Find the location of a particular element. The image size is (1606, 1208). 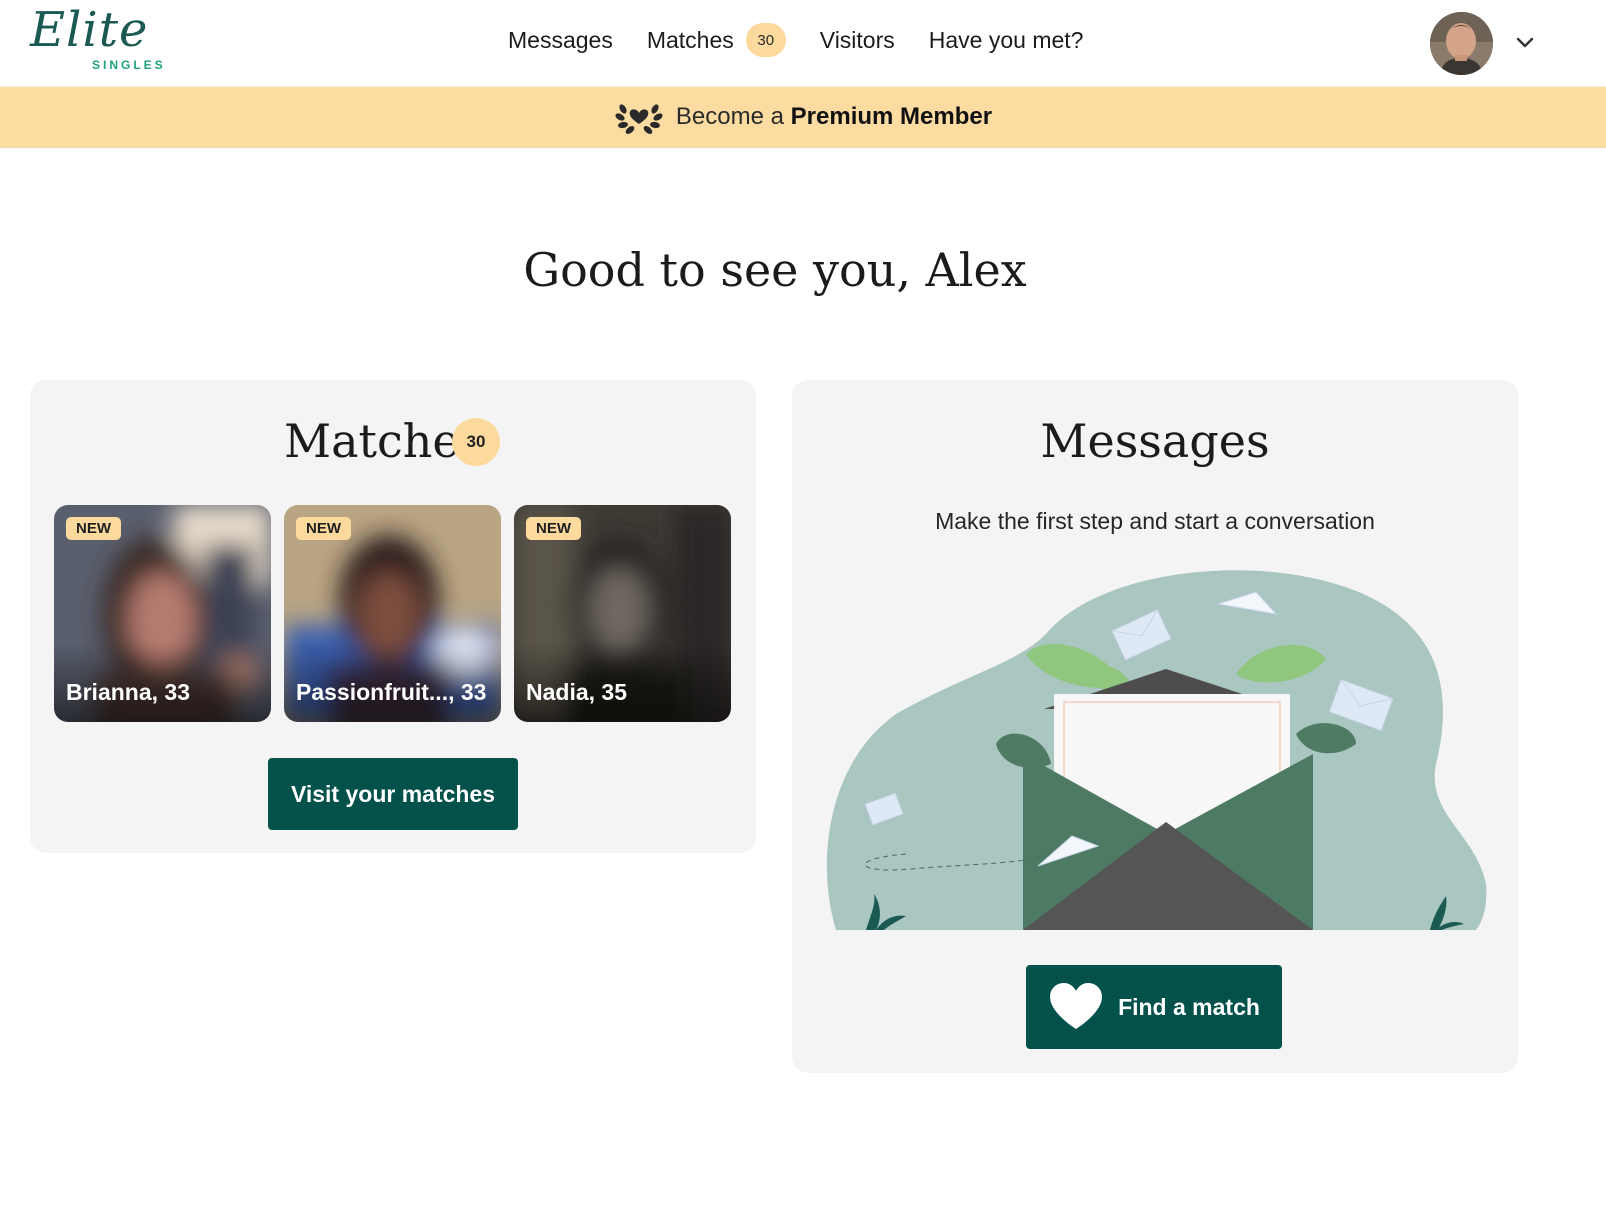

nav-item-visitors: Visitors is located at coordinates (857, 40).